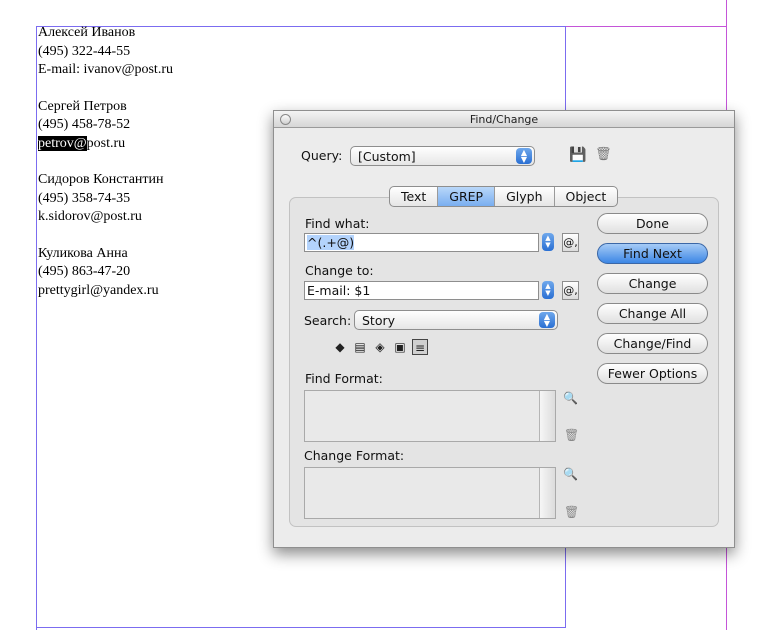 Image resolution: width=783 pixels, height=630 pixels. Describe the element at coordinates (354, 455) in the screenshot. I see `change-format-label: Change Format:` at that location.